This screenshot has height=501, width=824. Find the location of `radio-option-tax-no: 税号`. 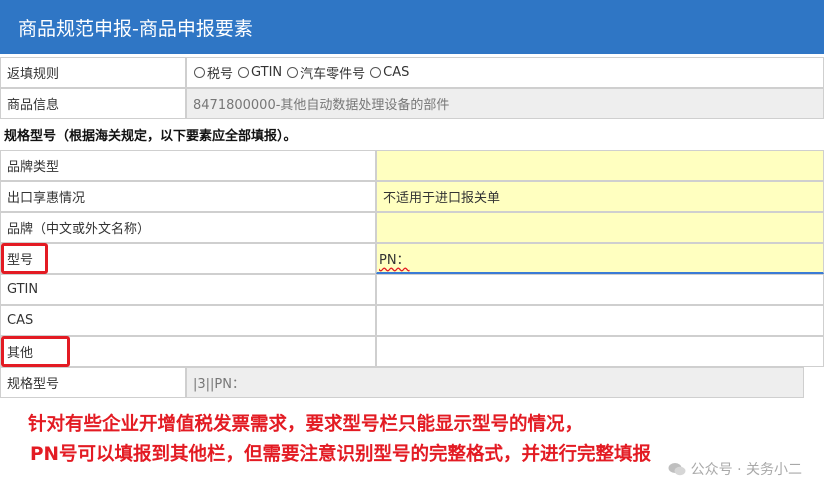

radio-option-tax-no: 税号 is located at coordinates (213, 72).